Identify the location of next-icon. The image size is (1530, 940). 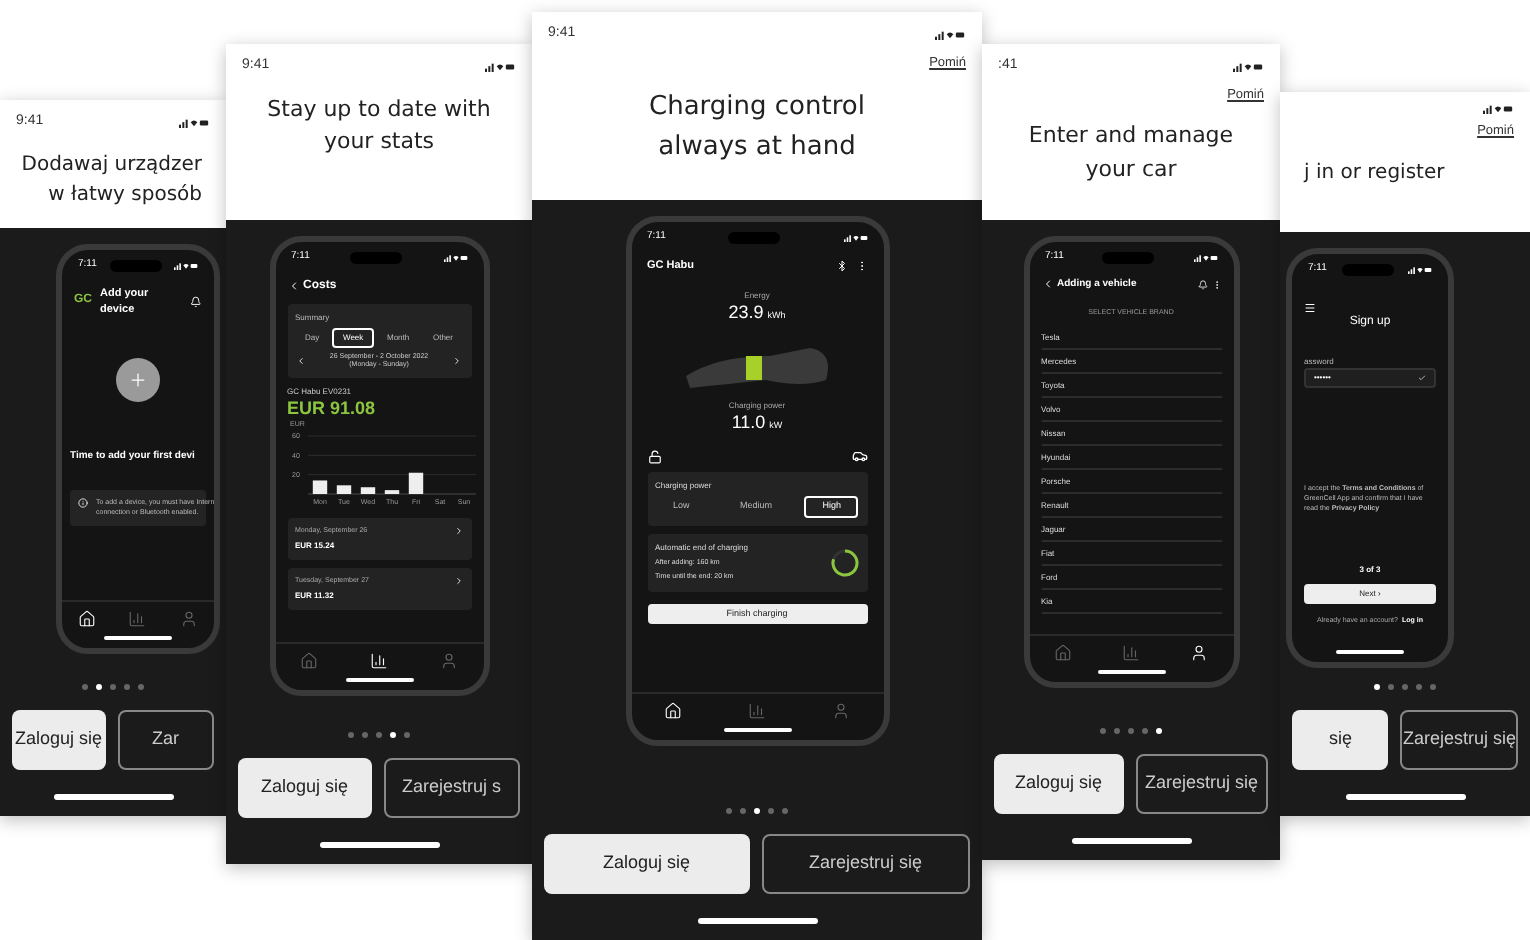
(457, 360).